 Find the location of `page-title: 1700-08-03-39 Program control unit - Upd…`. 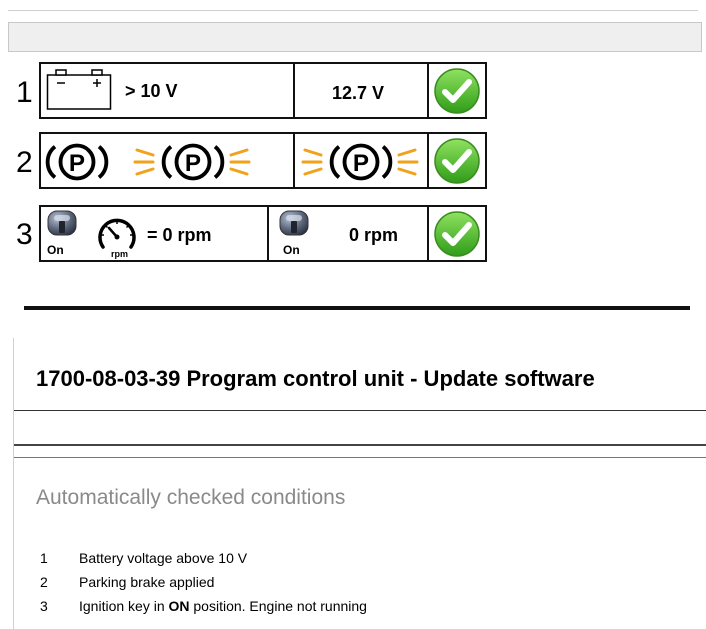

page-title: 1700-08-03-39 Program control unit - Upd… is located at coordinates (315, 378).